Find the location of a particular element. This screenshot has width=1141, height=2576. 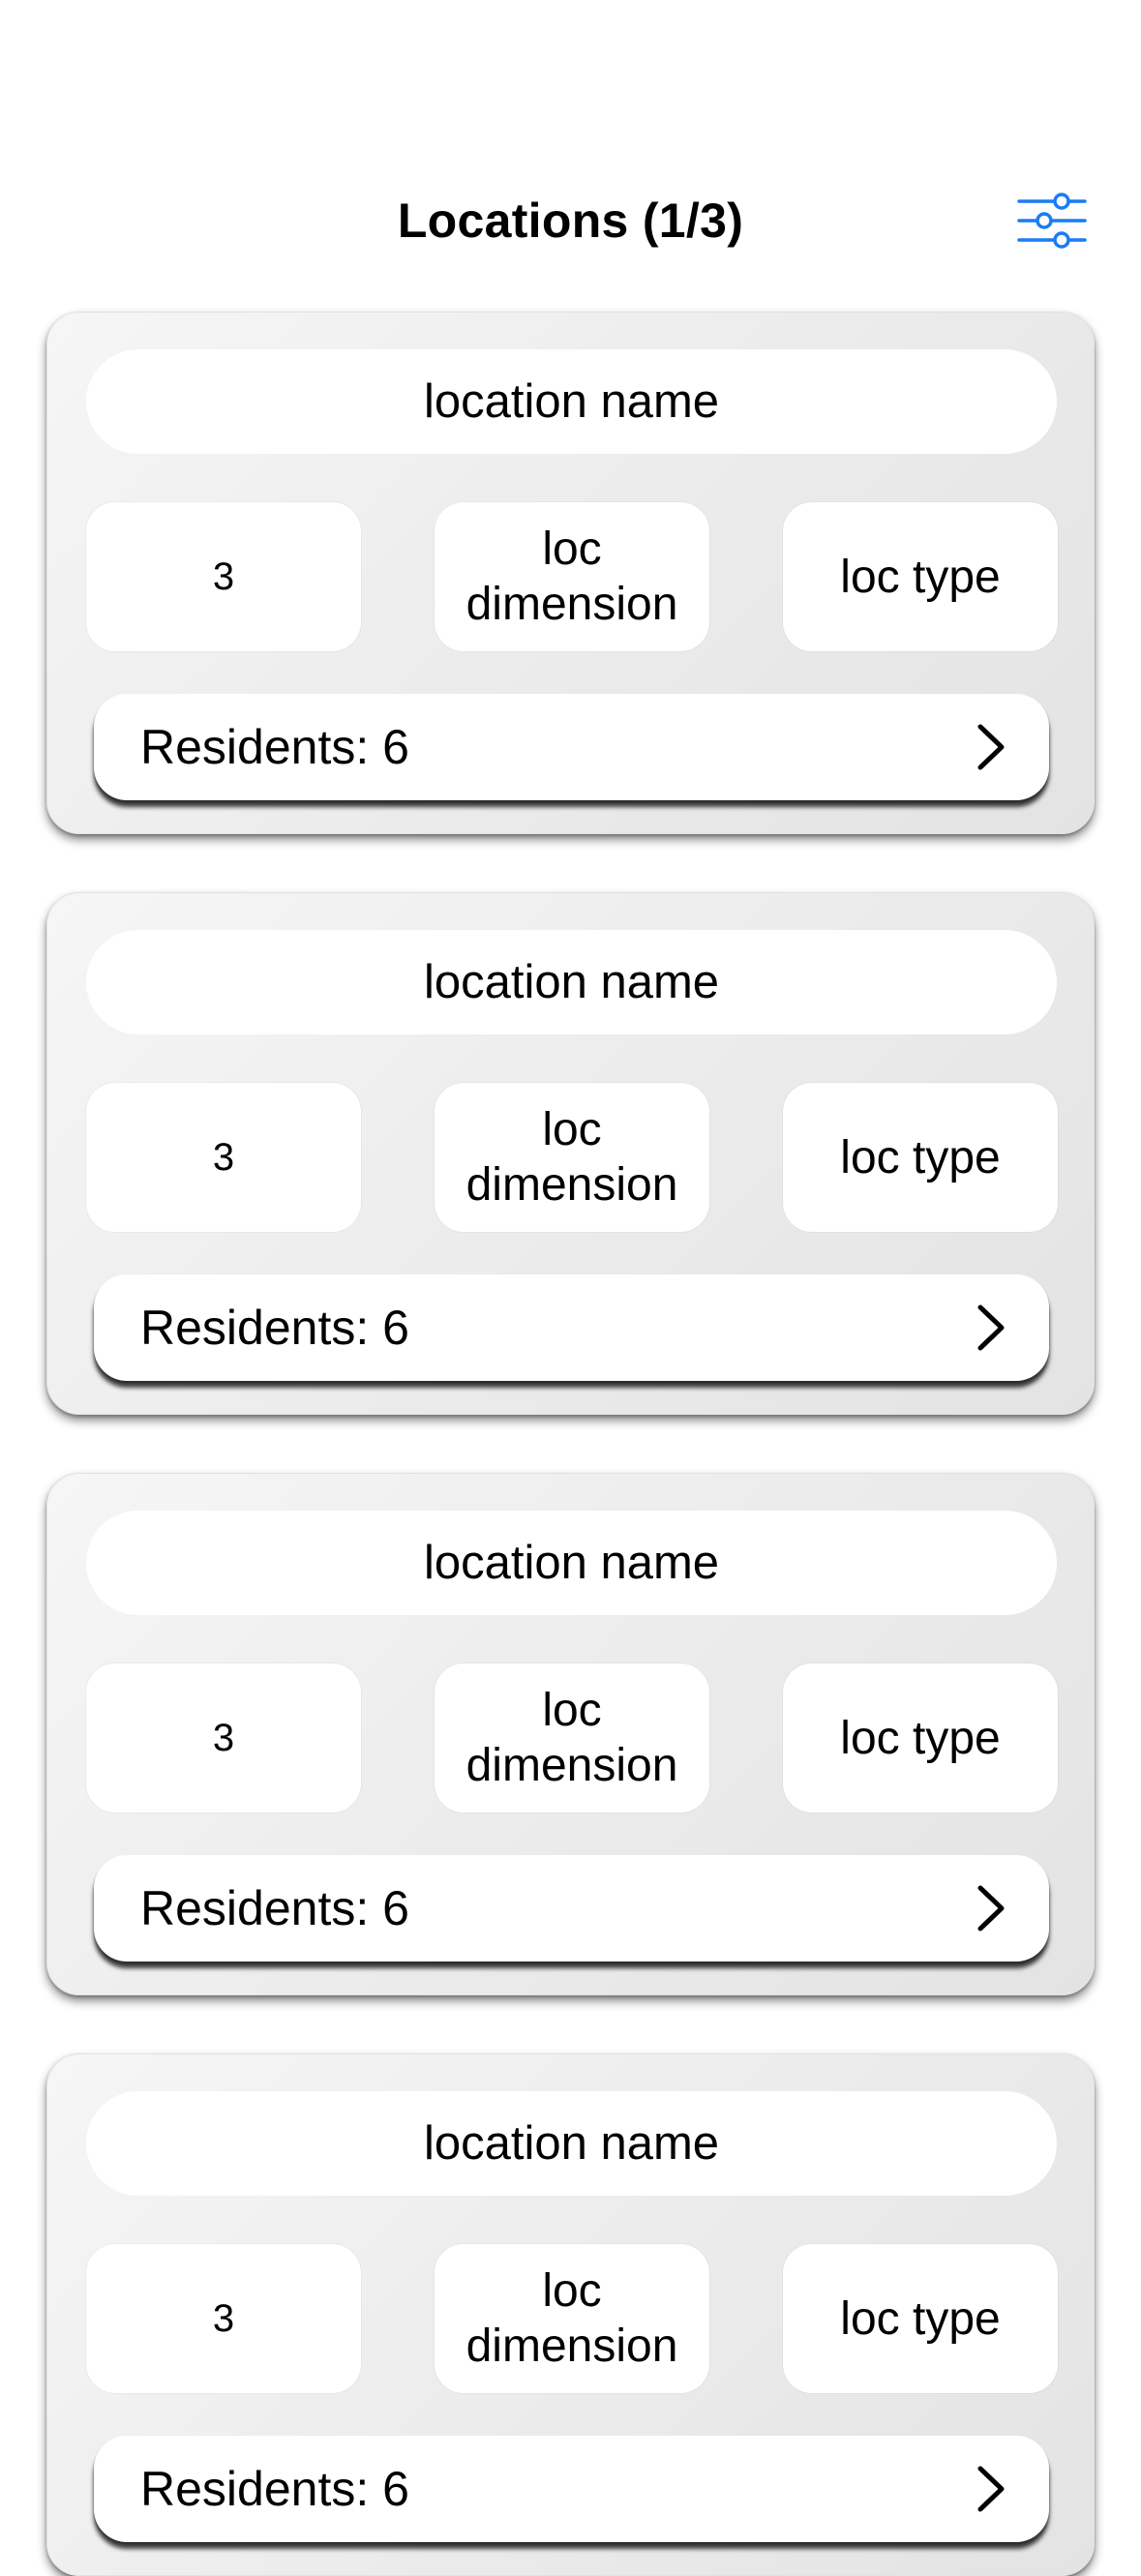

sliders-icon is located at coordinates (1052, 221).